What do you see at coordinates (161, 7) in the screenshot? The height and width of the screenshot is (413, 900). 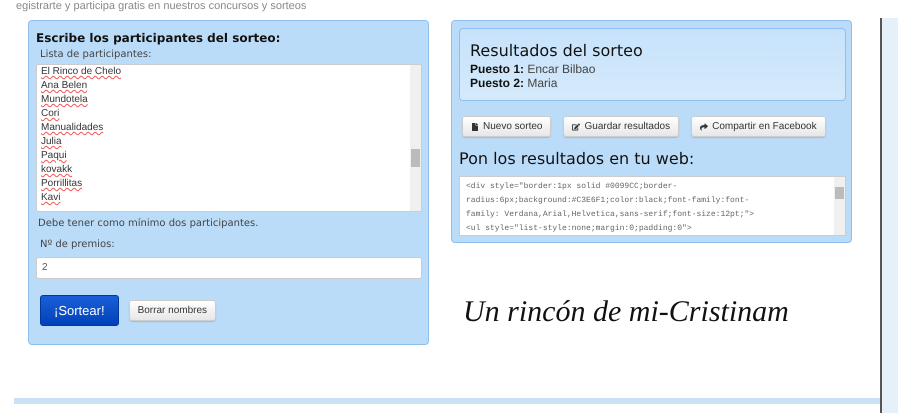 I see `header-text: egistrarte y participa gratis en nuestros concursos y sorteos` at bounding box center [161, 7].